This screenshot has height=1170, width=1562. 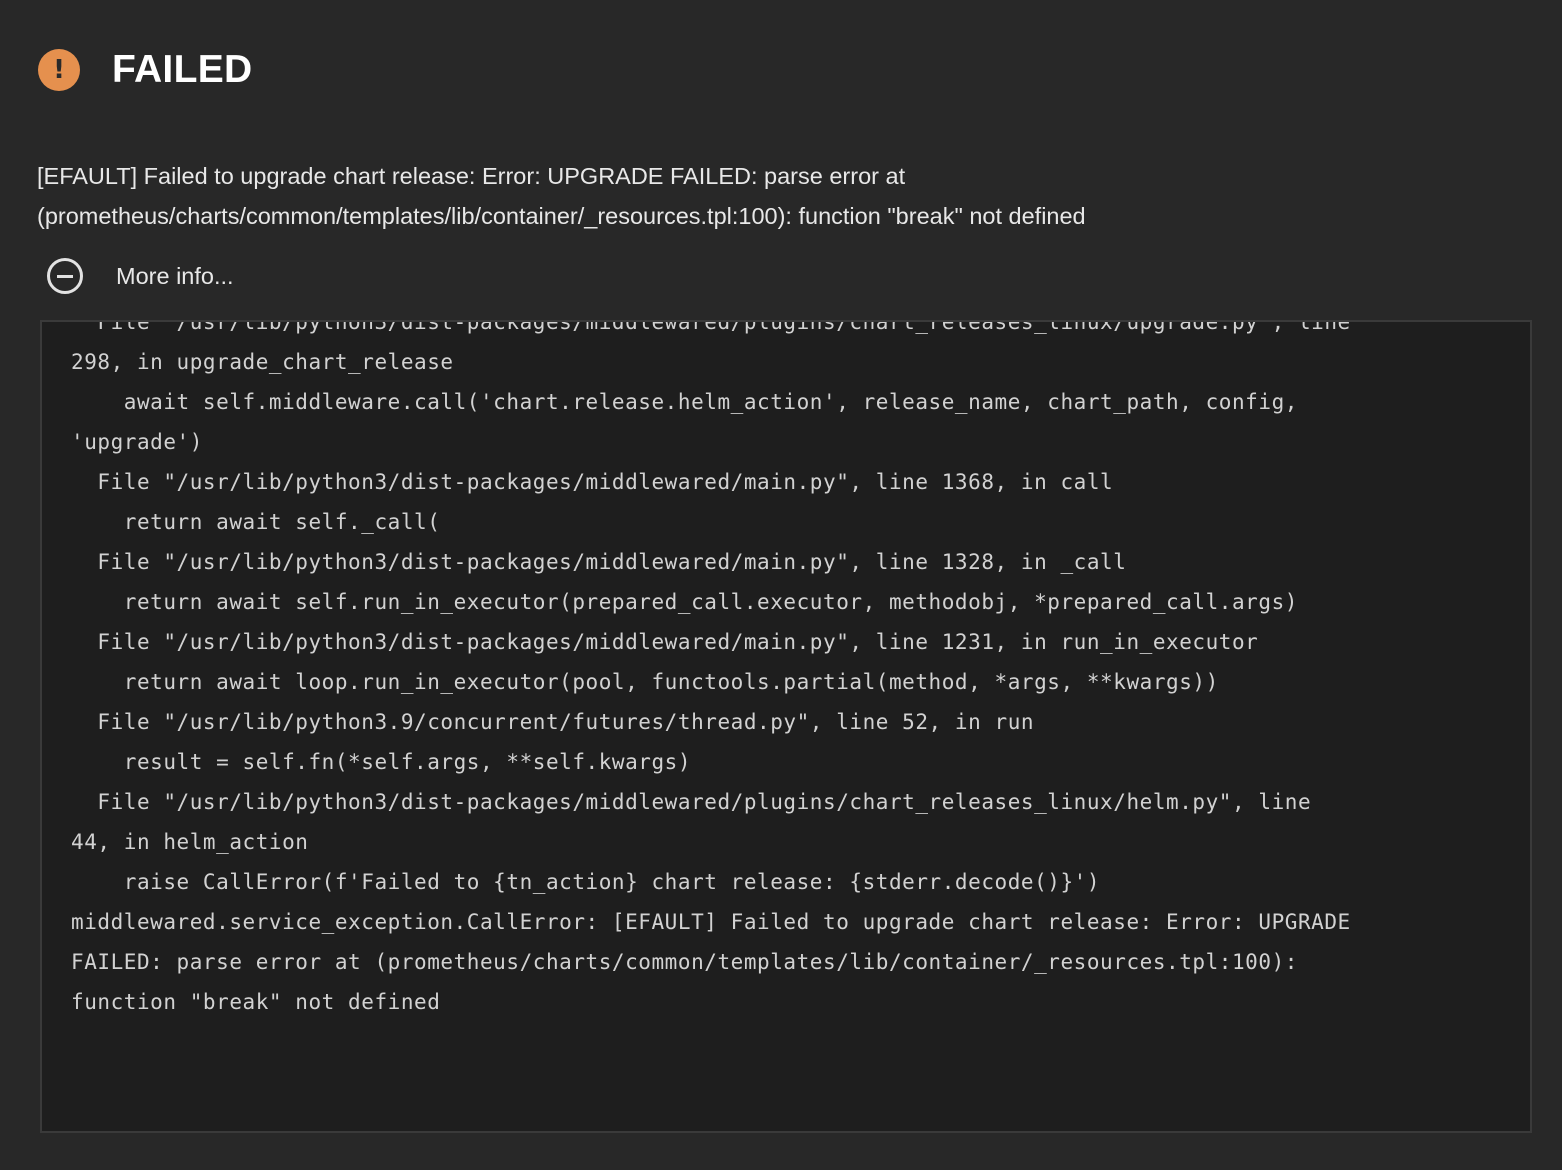 I want to click on dialog-header: ! FAILED, so click(x=145, y=70).